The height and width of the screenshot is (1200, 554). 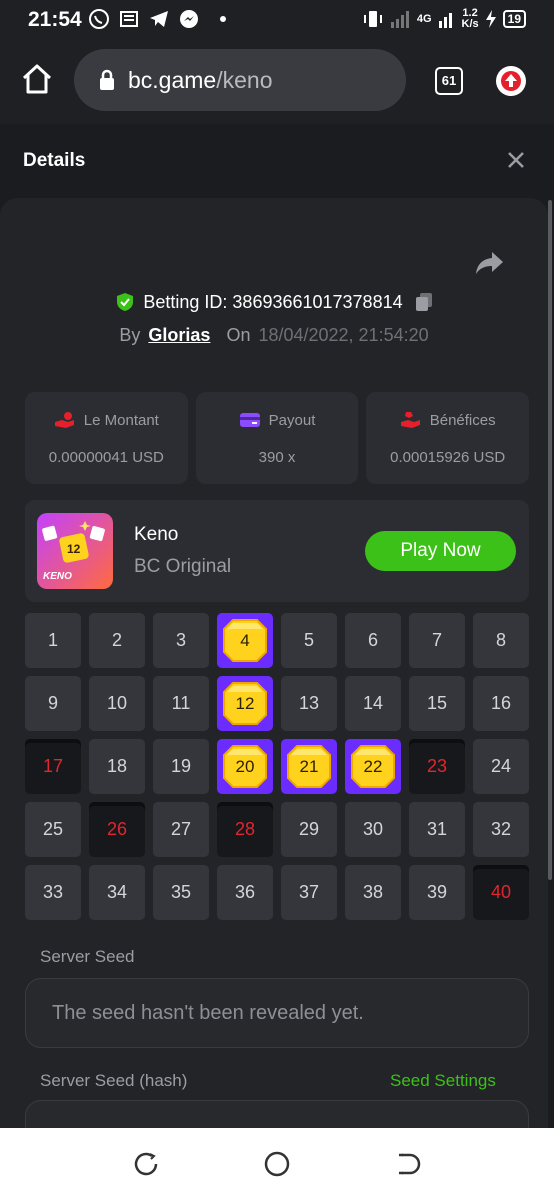 I want to click on keno-cell: 22, so click(x=373, y=766).